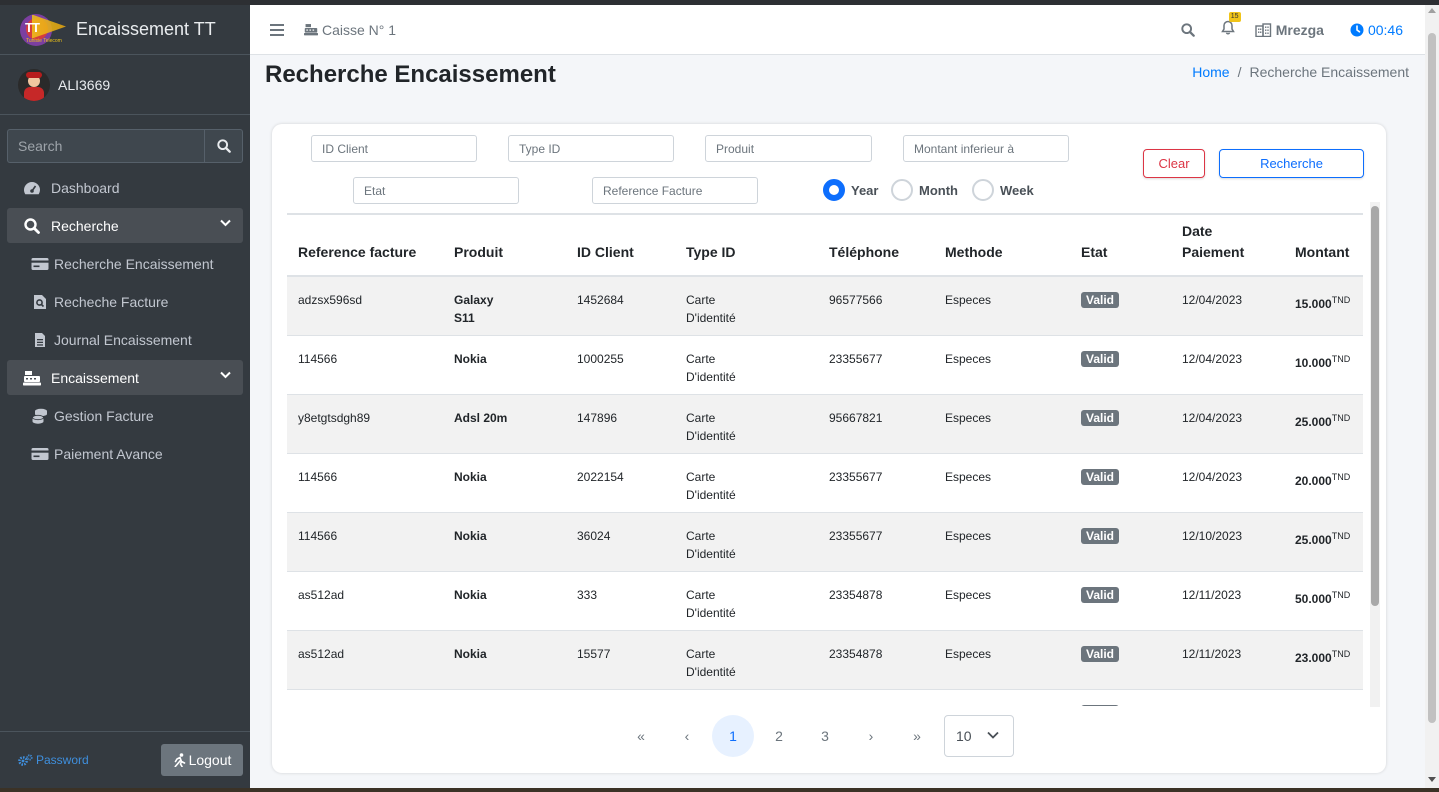  Describe the element at coordinates (1291, 163) in the screenshot. I see `recherche-button: Recherche` at that location.